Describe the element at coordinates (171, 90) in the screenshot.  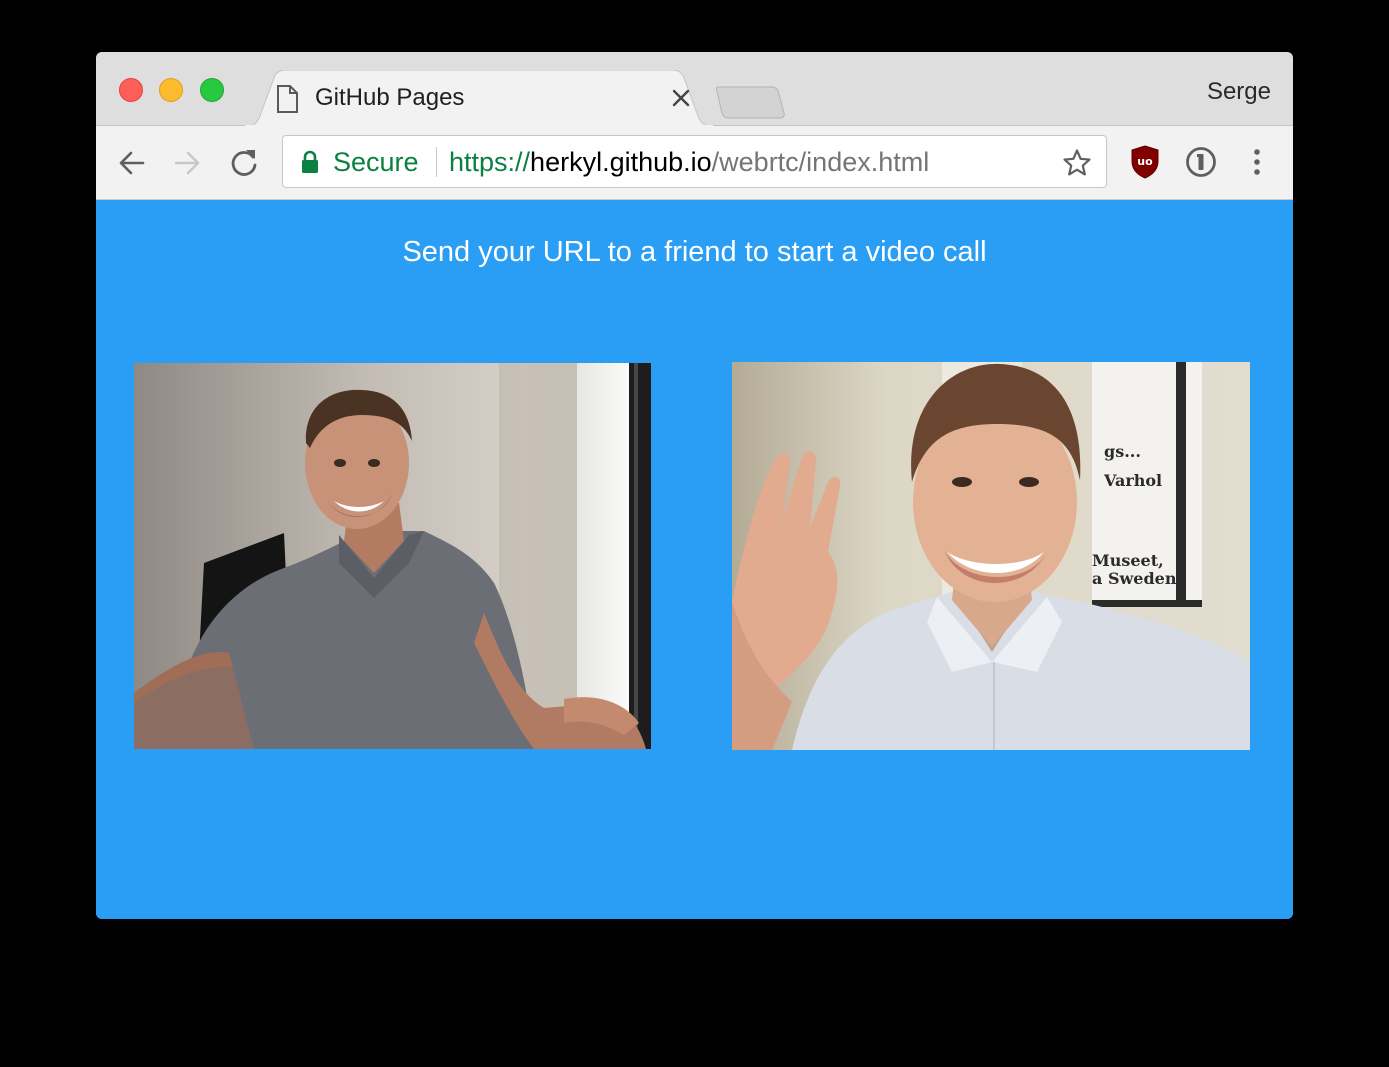
I see `window-minimize-button` at that location.